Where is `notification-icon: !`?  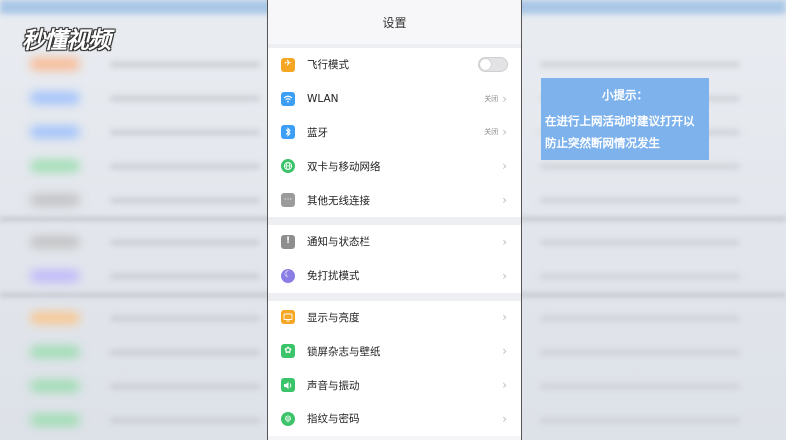 notification-icon: ! is located at coordinates (288, 241).